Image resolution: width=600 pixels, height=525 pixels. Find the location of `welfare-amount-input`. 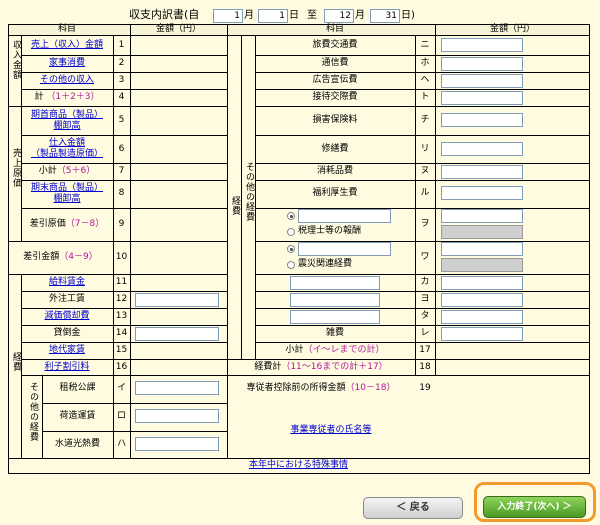

welfare-amount-input is located at coordinates (482, 193).